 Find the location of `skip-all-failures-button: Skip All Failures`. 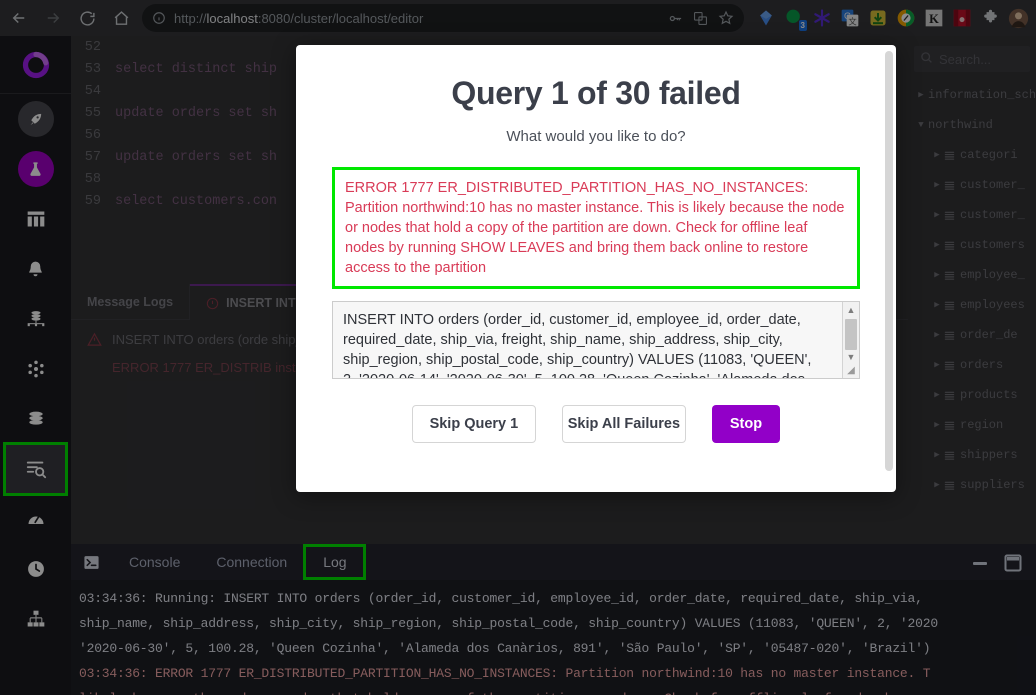

skip-all-failures-button: Skip All Failures is located at coordinates (623, 424).